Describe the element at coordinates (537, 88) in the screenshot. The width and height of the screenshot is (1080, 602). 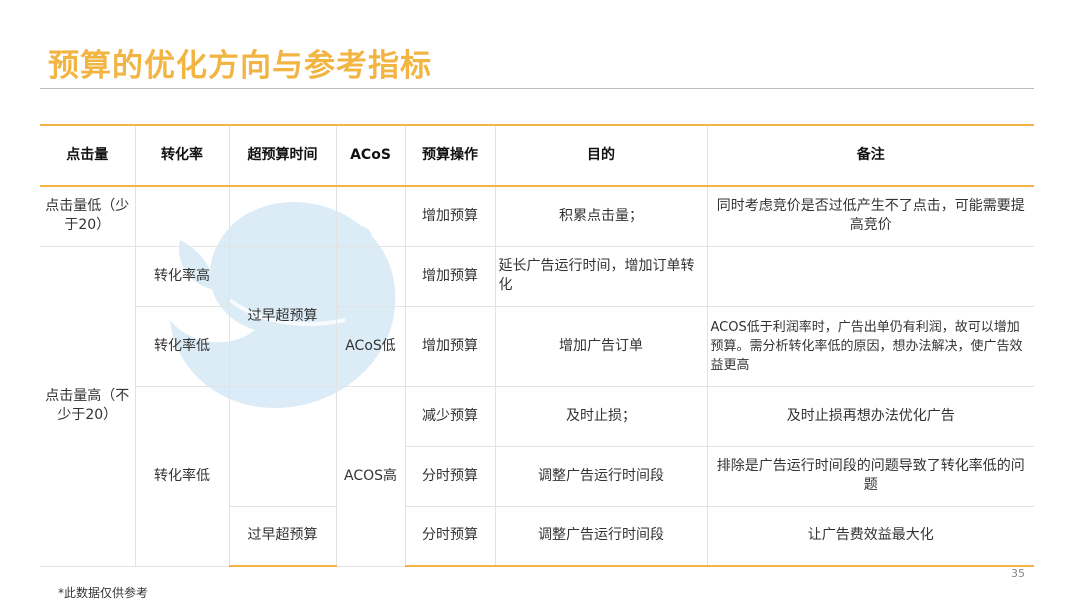
I see `title-divider` at that location.